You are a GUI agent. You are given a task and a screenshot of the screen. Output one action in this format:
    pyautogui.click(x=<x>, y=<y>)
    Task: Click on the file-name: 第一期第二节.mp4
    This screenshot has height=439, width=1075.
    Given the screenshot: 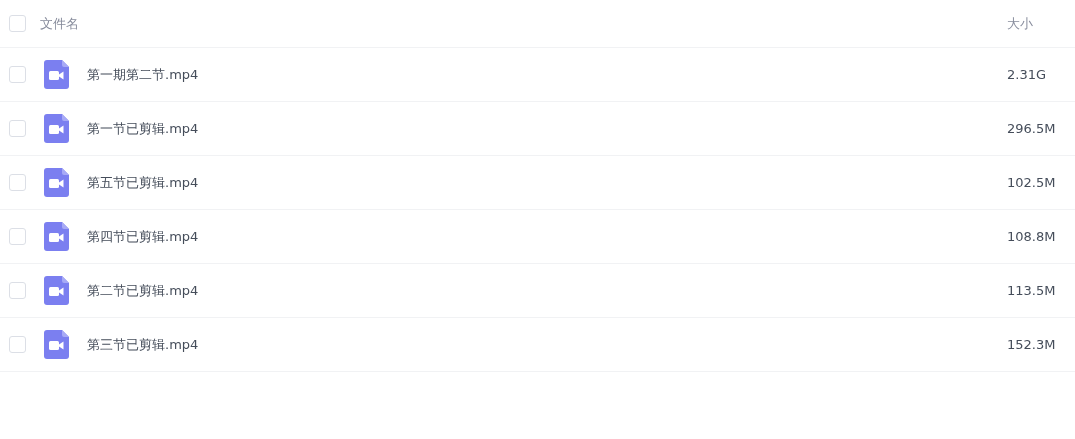 What is the action you would take?
    pyautogui.click(x=547, y=74)
    